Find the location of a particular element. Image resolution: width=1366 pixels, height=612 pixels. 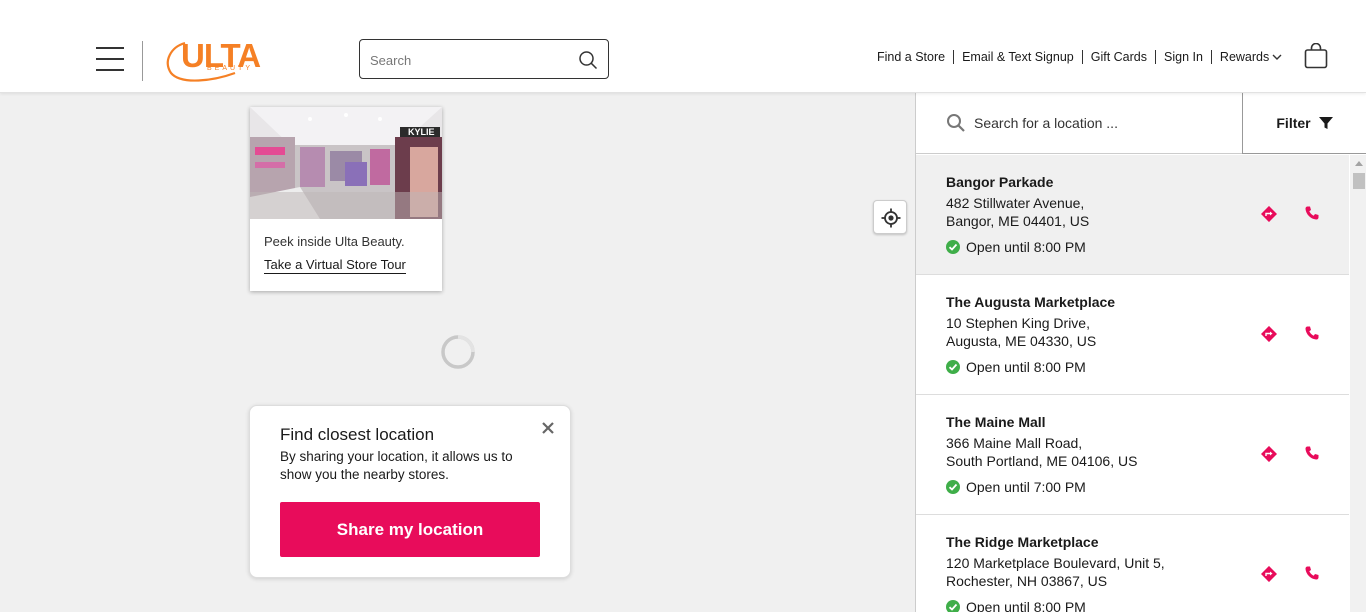

nav-rewards: Rewards is located at coordinates (1247, 57).